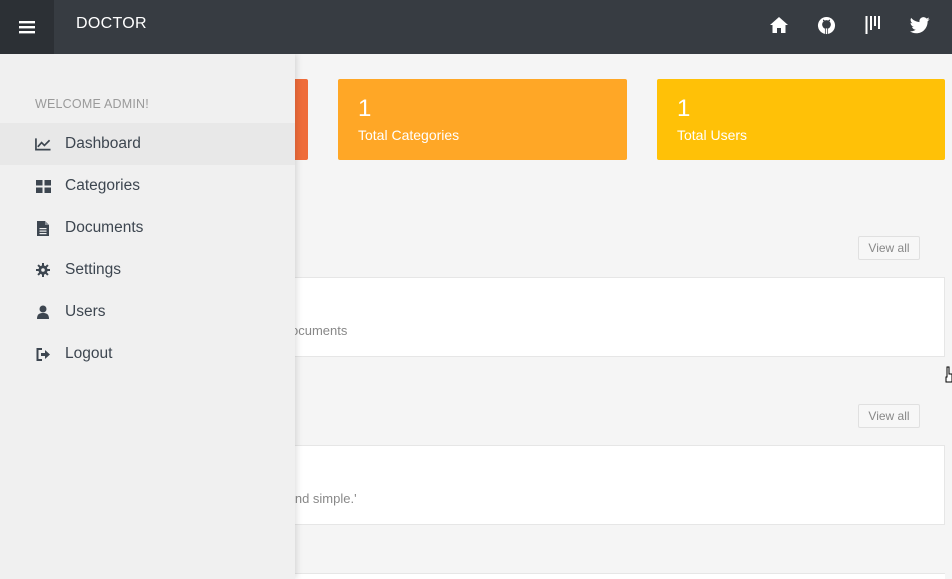 The image size is (952, 579). I want to click on bars-logo-link, so click(873, 25).